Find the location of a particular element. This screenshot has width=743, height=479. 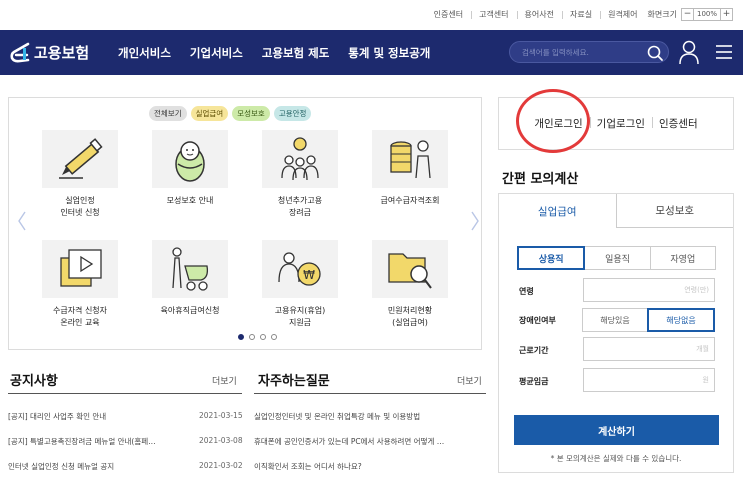

logo-text: 고용보험 is located at coordinates (62, 53).